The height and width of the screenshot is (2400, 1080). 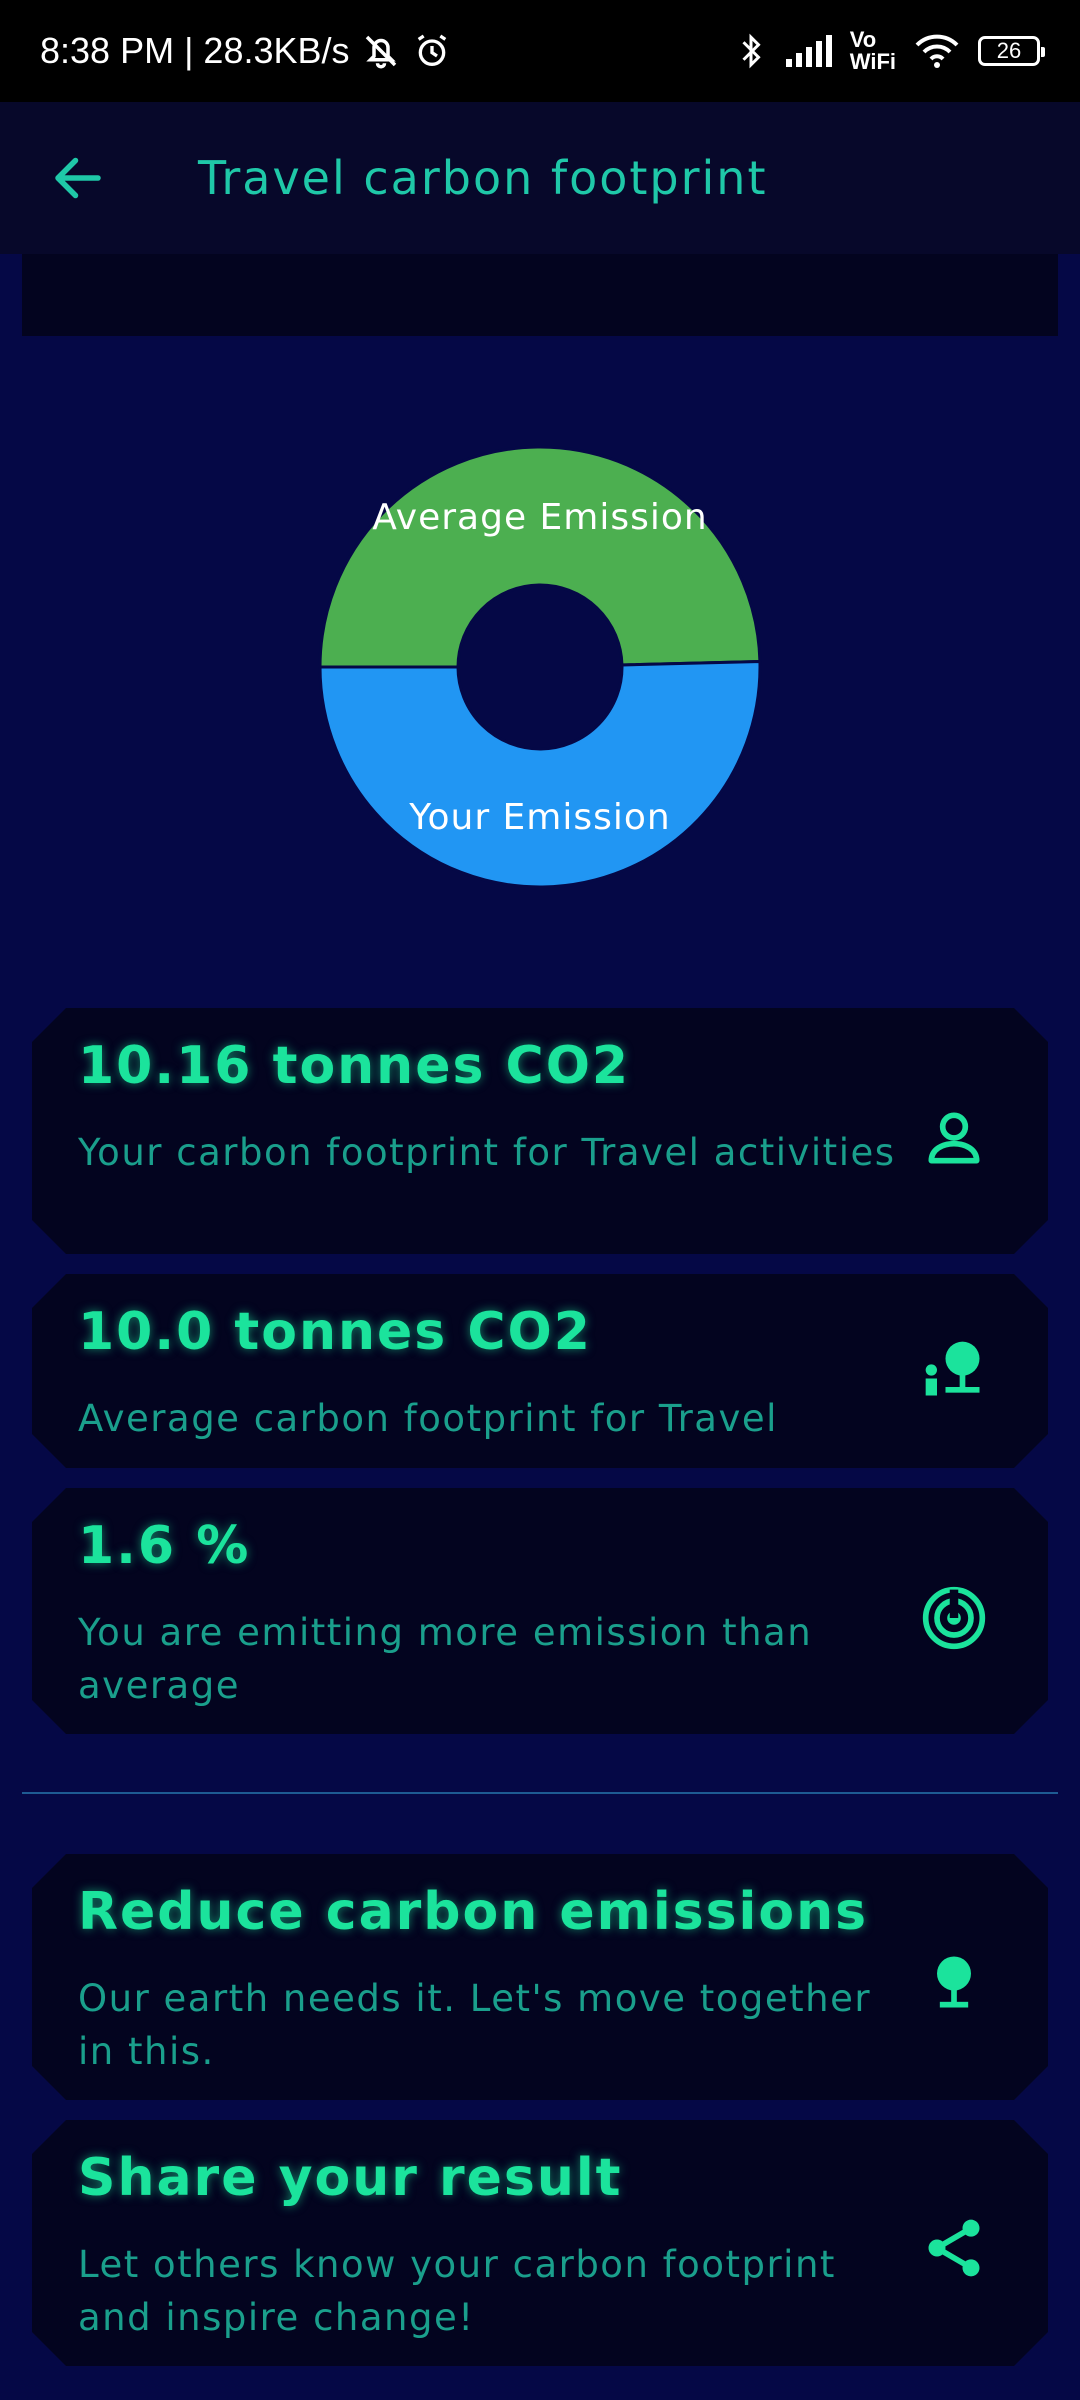 What do you see at coordinates (808, 51) in the screenshot?
I see `signal-icon` at bounding box center [808, 51].